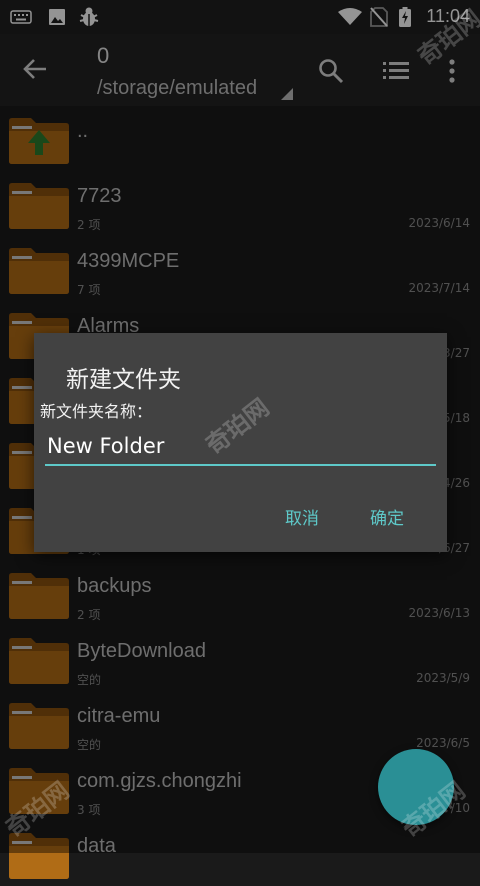 This screenshot has width=480, height=886. Describe the element at coordinates (387, 516) in the screenshot. I see `ok-button: 确定` at that location.